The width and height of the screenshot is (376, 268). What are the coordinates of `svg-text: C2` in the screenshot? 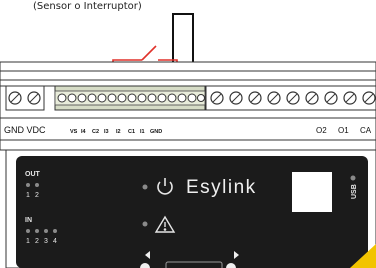 It's located at (95, 132).